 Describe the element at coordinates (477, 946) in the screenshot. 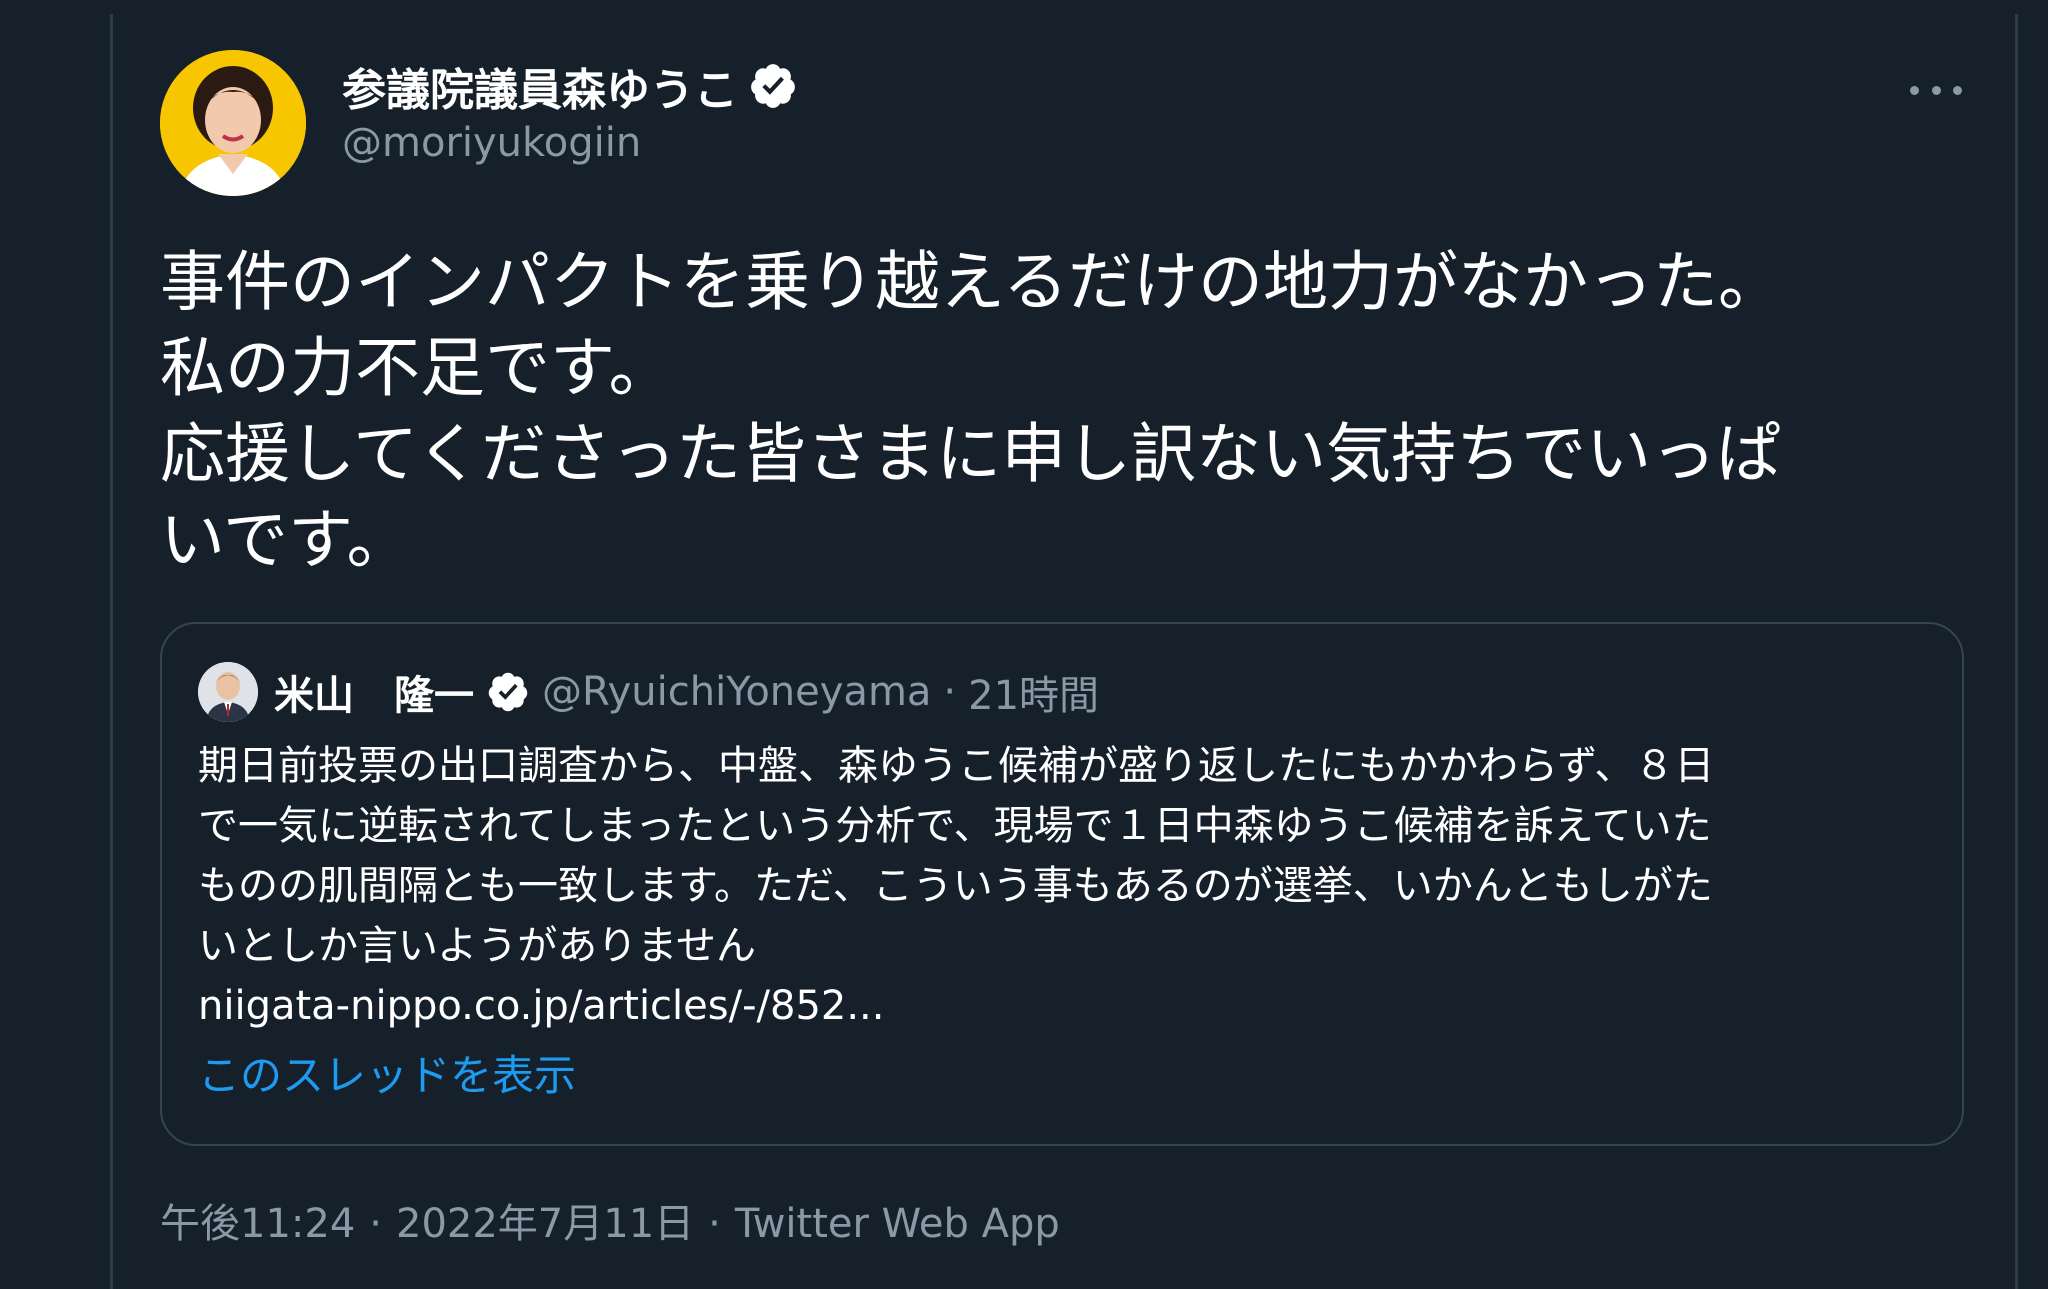

I see `quoted-text-line: いとしか言いようがありません` at that location.